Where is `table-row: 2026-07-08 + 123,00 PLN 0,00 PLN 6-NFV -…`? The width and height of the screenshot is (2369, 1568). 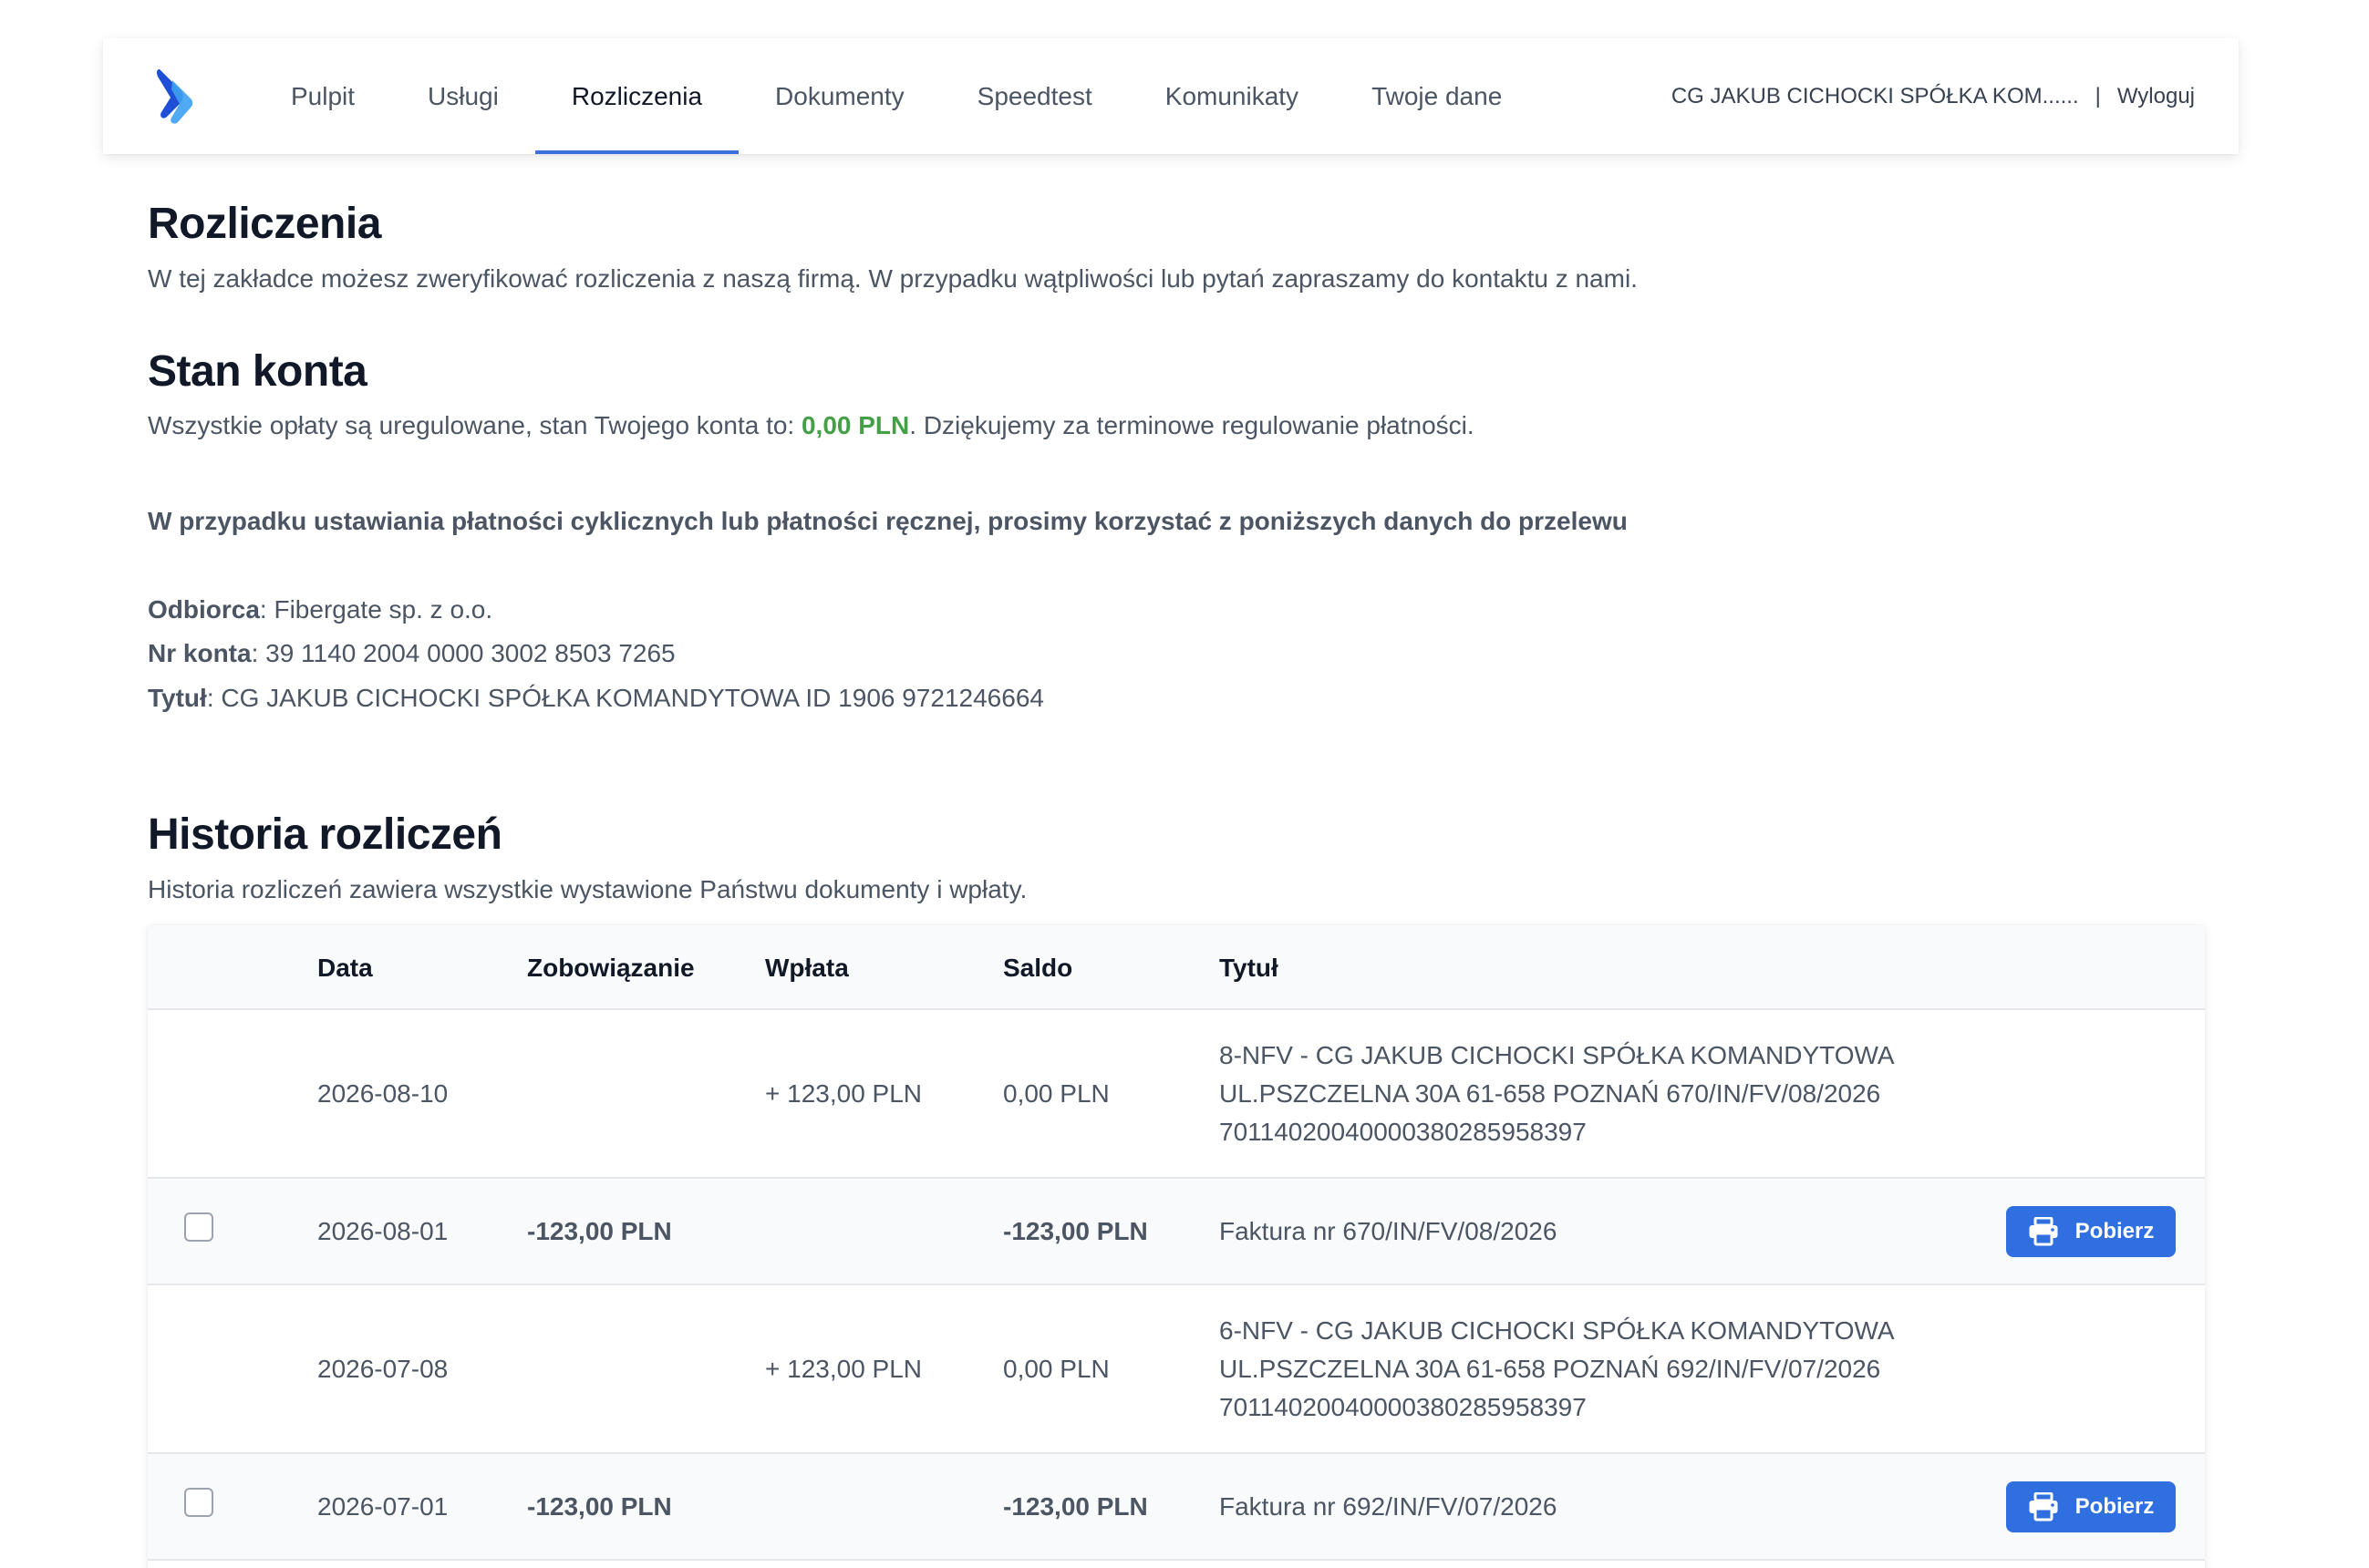
table-row: 2026-07-08 + 123,00 PLN 0,00 PLN 6-NFV -… is located at coordinates (1176, 1369).